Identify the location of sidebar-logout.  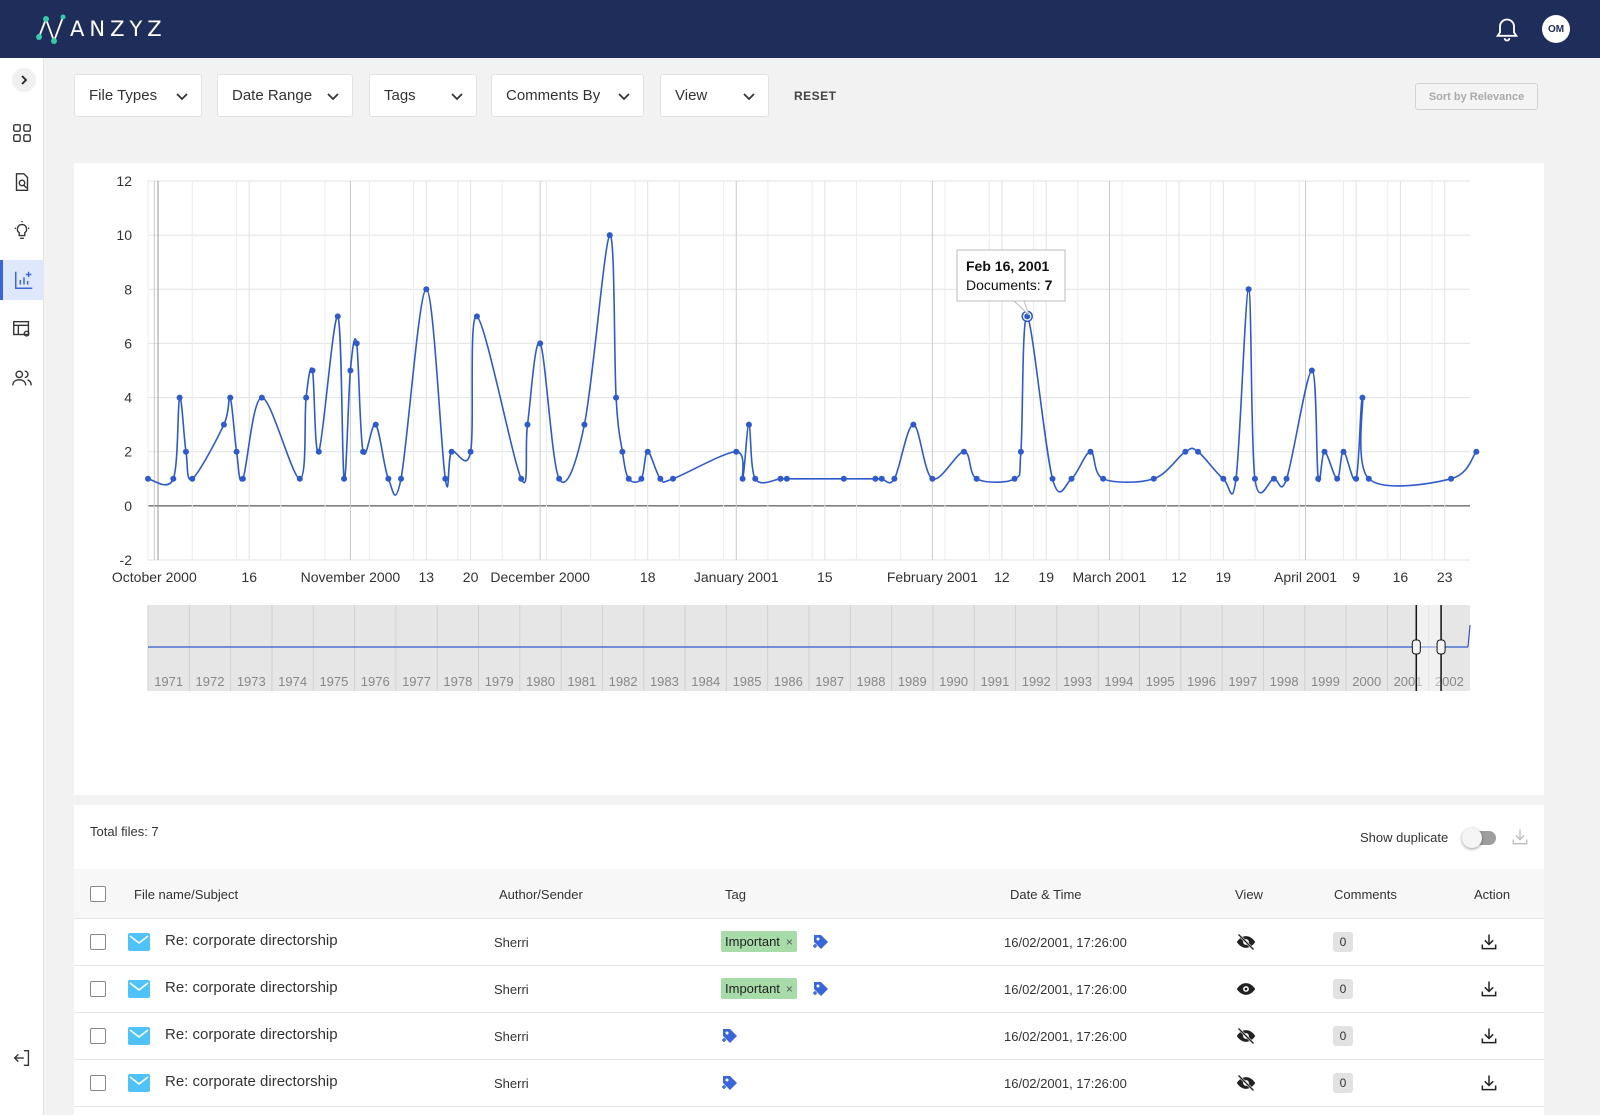
(22, 1058).